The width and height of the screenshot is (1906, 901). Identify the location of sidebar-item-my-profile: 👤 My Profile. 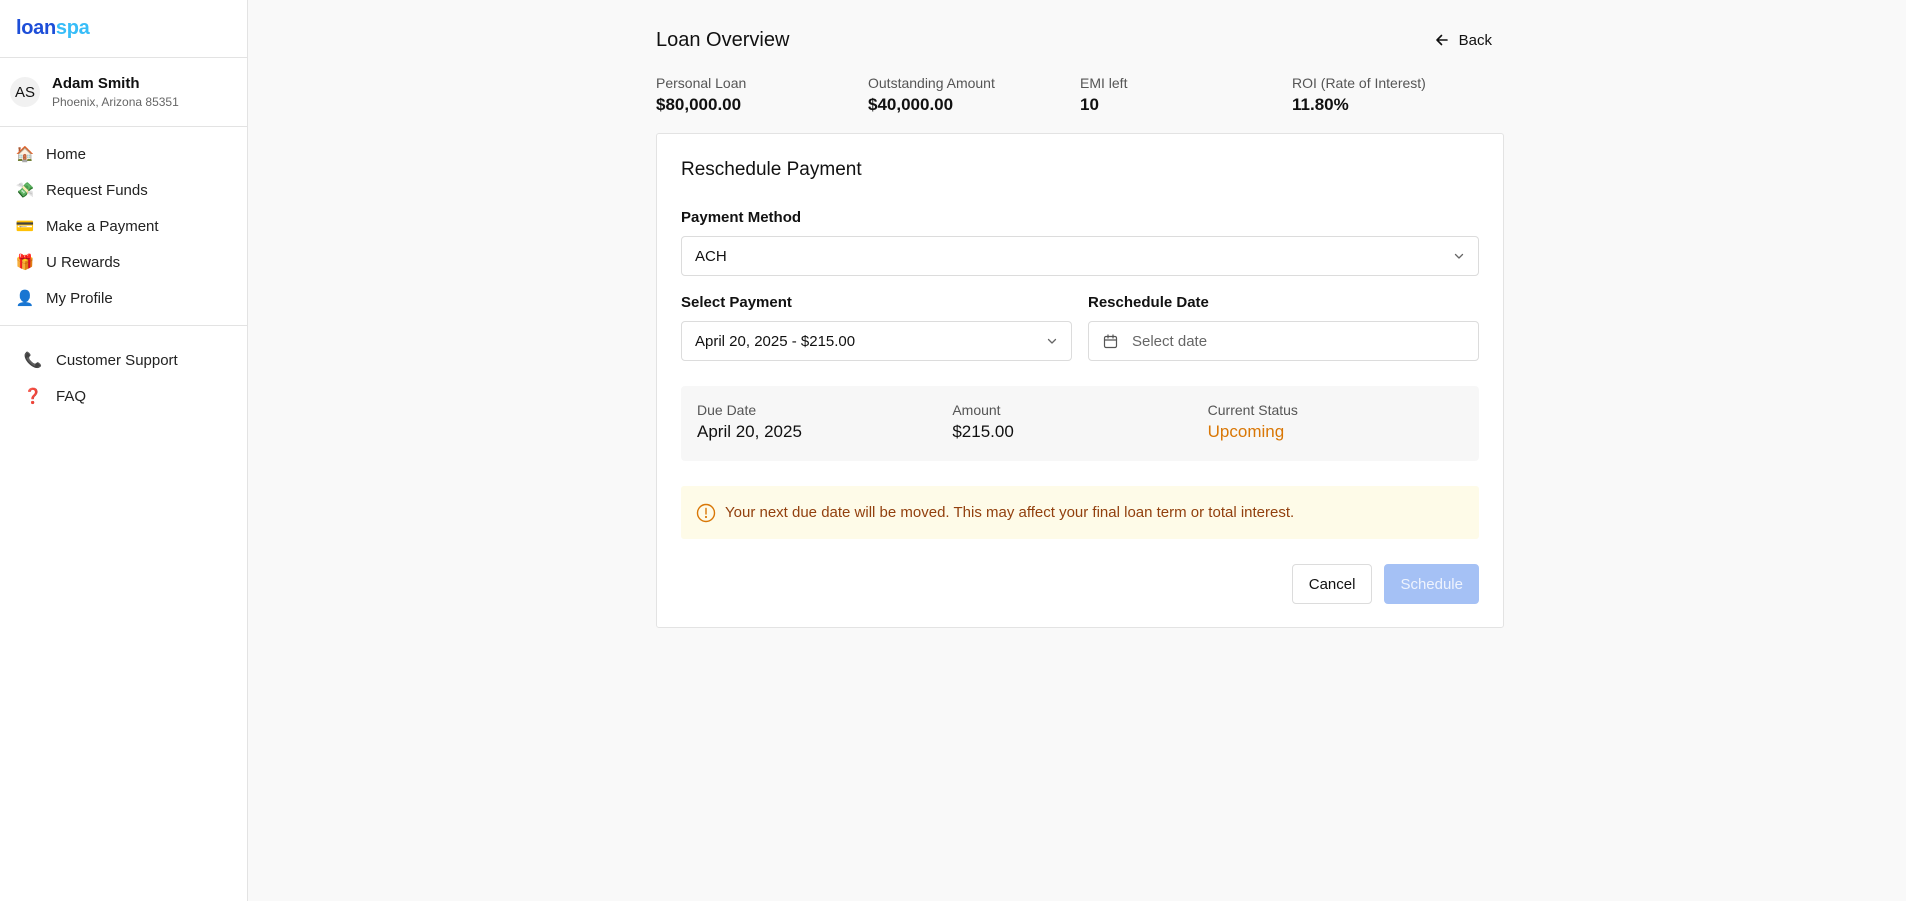
(123, 298).